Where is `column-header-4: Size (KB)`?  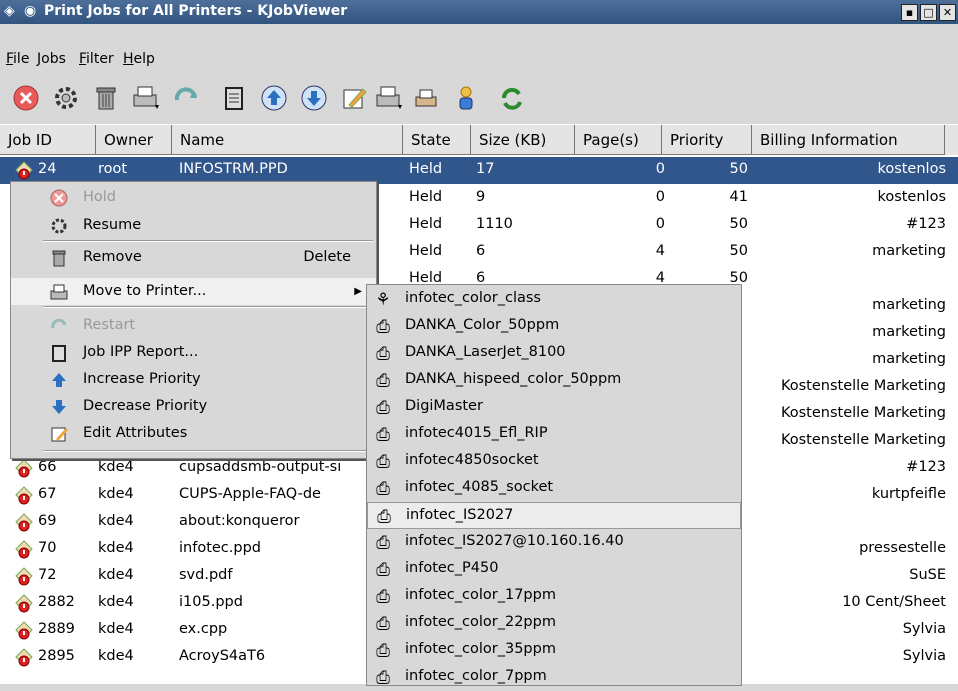
column-header-4: Size (KB) is located at coordinates (523, 140).